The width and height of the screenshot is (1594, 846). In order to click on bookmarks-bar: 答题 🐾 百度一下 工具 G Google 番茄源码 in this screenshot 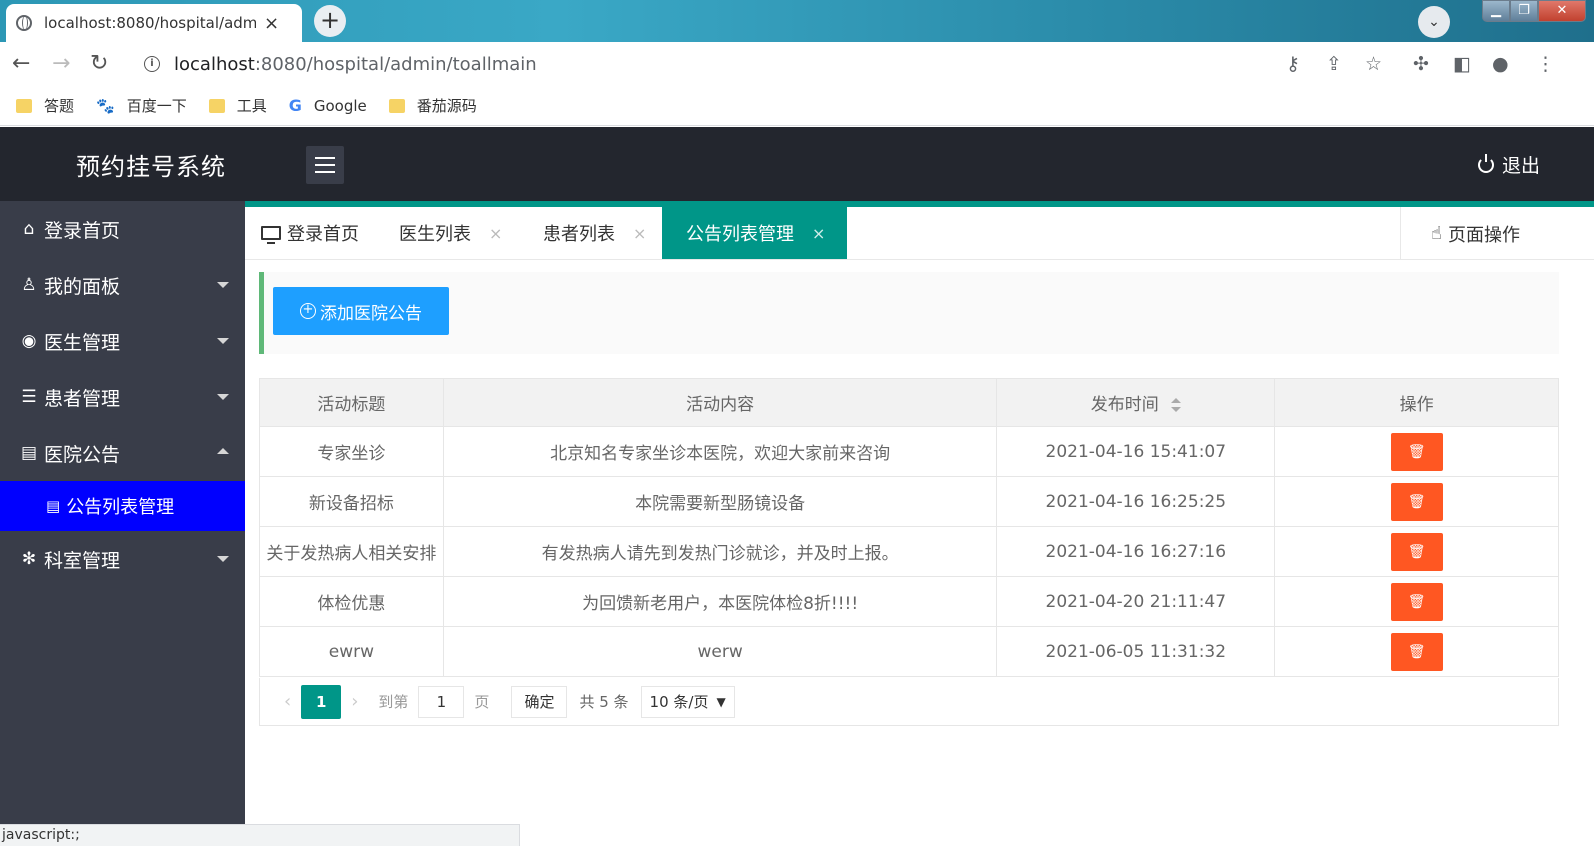, I will do `click(797, 106)`.